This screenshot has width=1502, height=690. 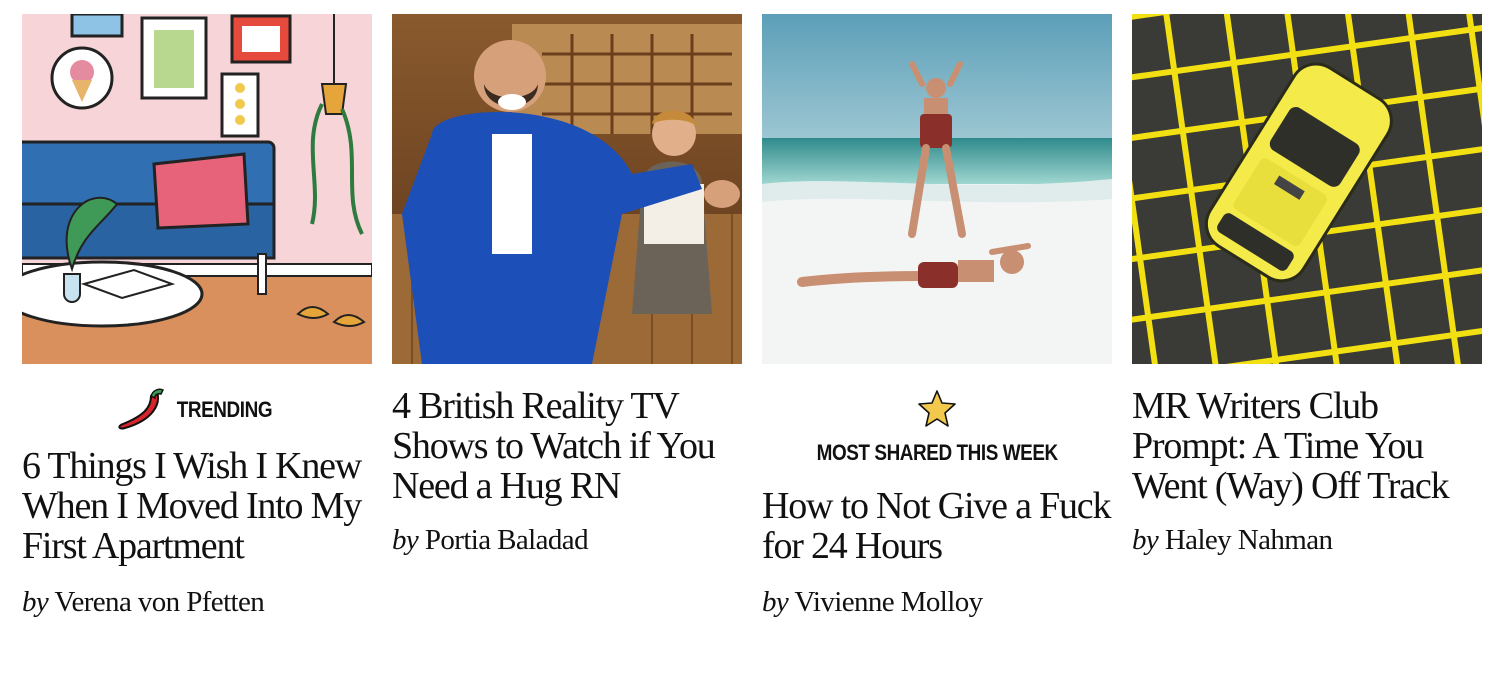 I want to click on article-title: How to Not Give a Fuck for 24 Hours, so click(x=936, y=526).